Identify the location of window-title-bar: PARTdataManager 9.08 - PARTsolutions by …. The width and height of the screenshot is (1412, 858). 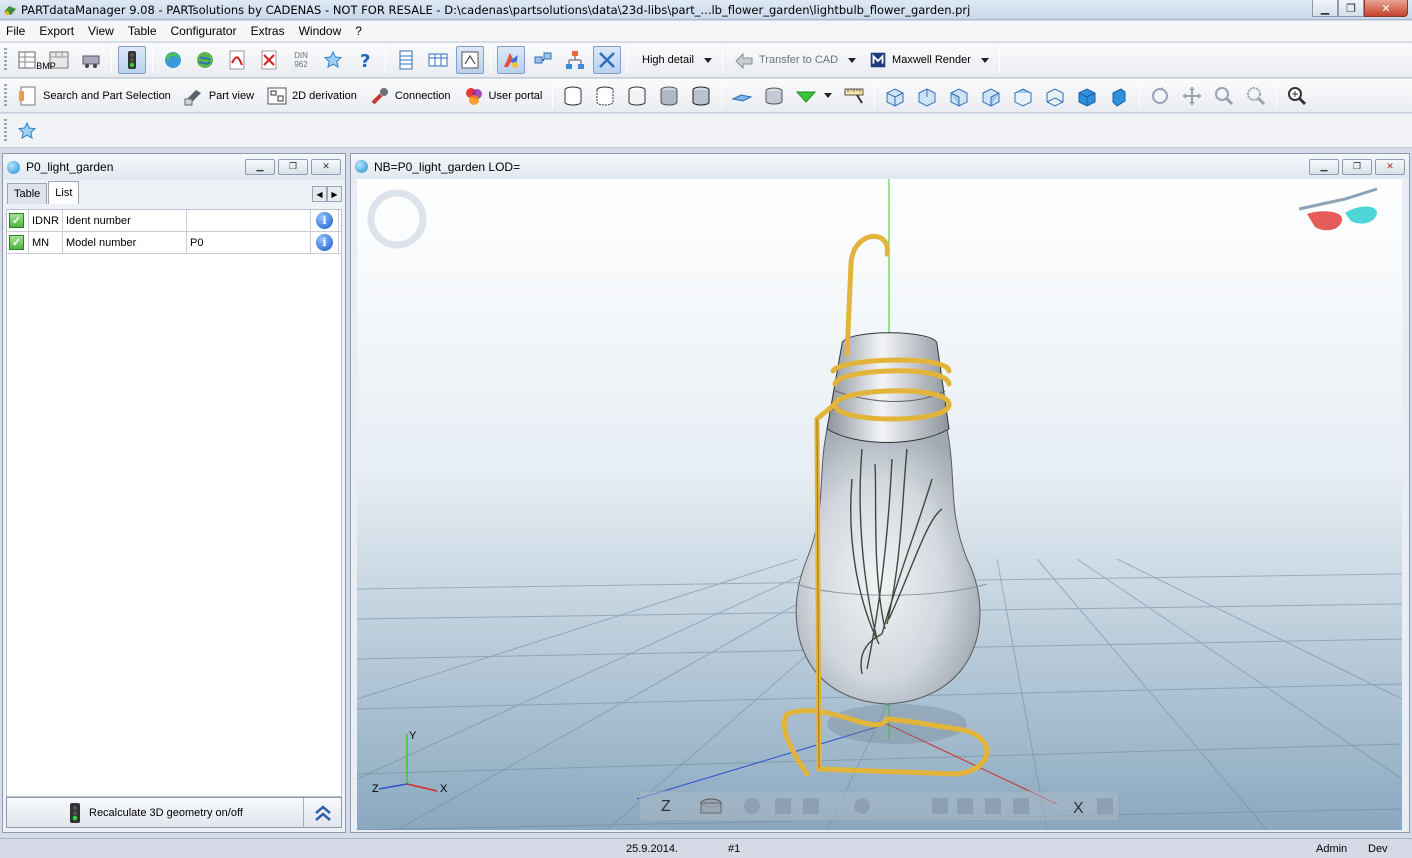
(706, 10).